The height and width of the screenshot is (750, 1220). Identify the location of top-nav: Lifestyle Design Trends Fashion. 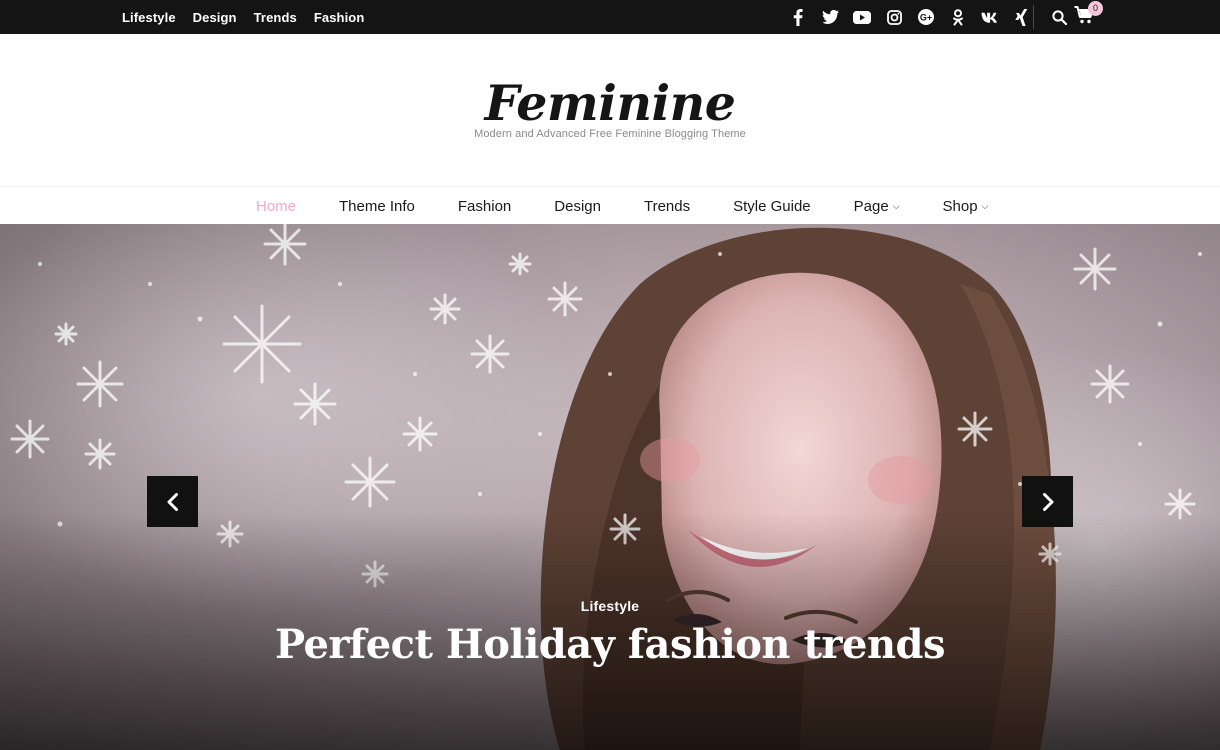
(243, 17).